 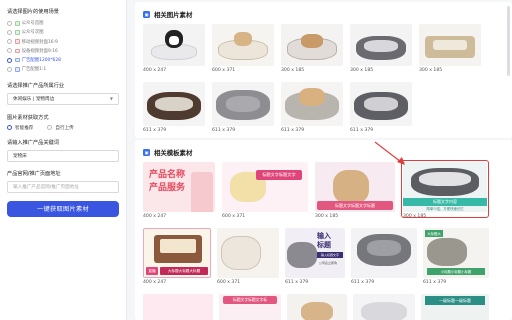 I want to click on template-caption: 小标题小标题小标题, so click(x=456, y=271).